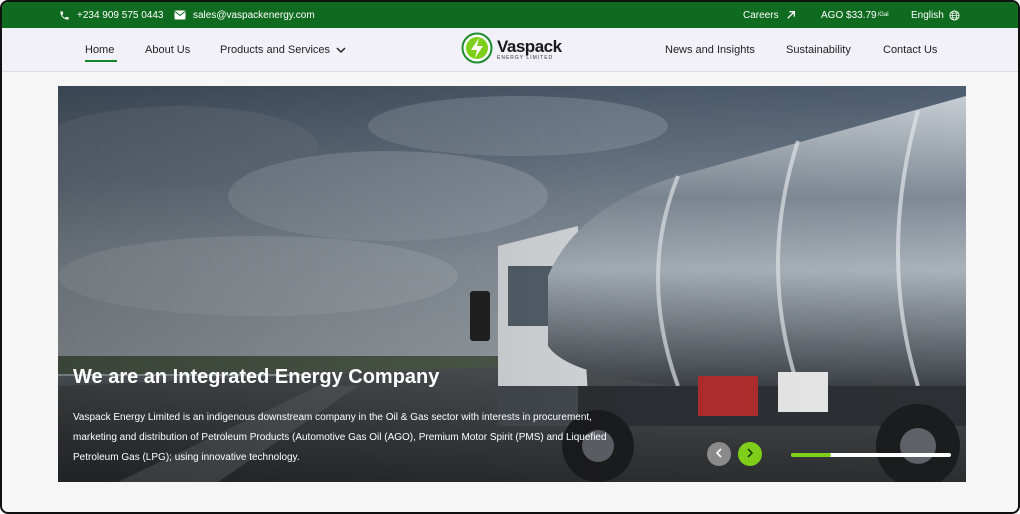 This screenshot has height=514, width=1020. What do you see at coordinates (927, 15) in the screenshot?
I see `language-label: English` at bounding box center [927, 15].